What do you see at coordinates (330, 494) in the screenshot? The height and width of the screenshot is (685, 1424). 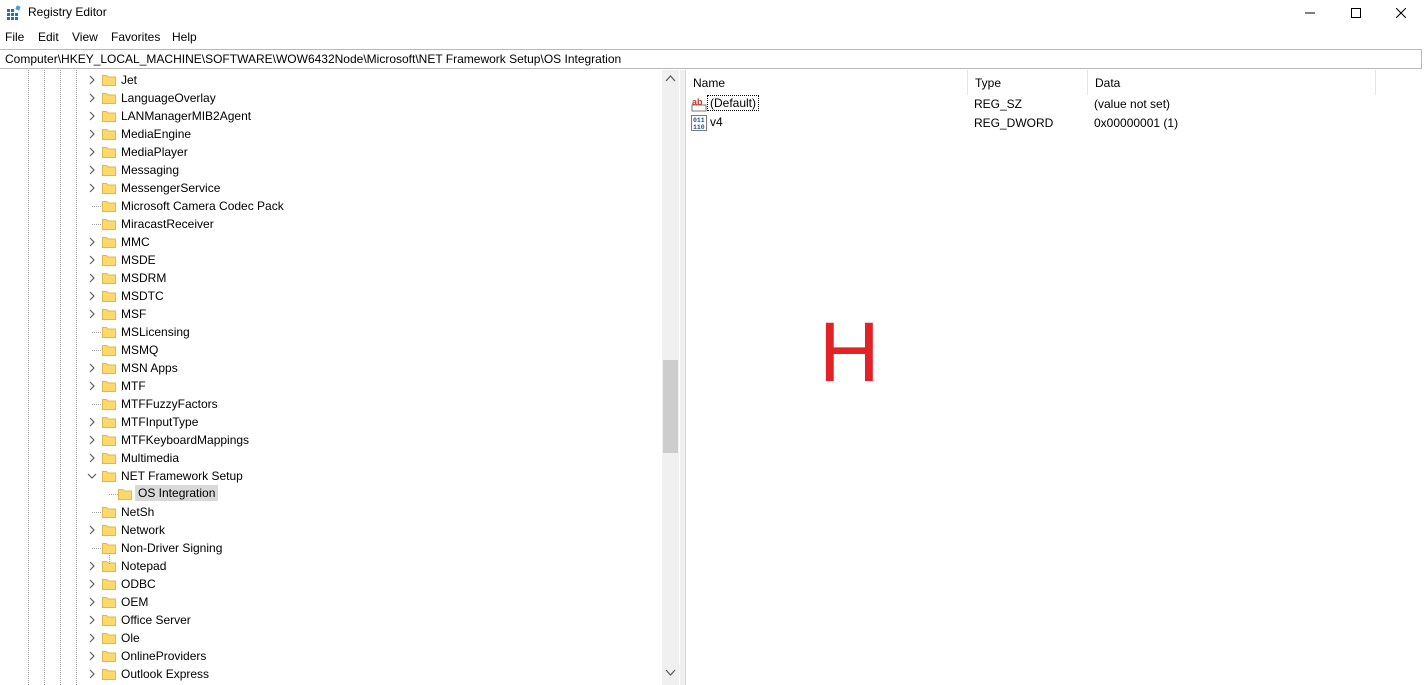 I see `tree-item: OS Integration` at bounding box center [330, 494].